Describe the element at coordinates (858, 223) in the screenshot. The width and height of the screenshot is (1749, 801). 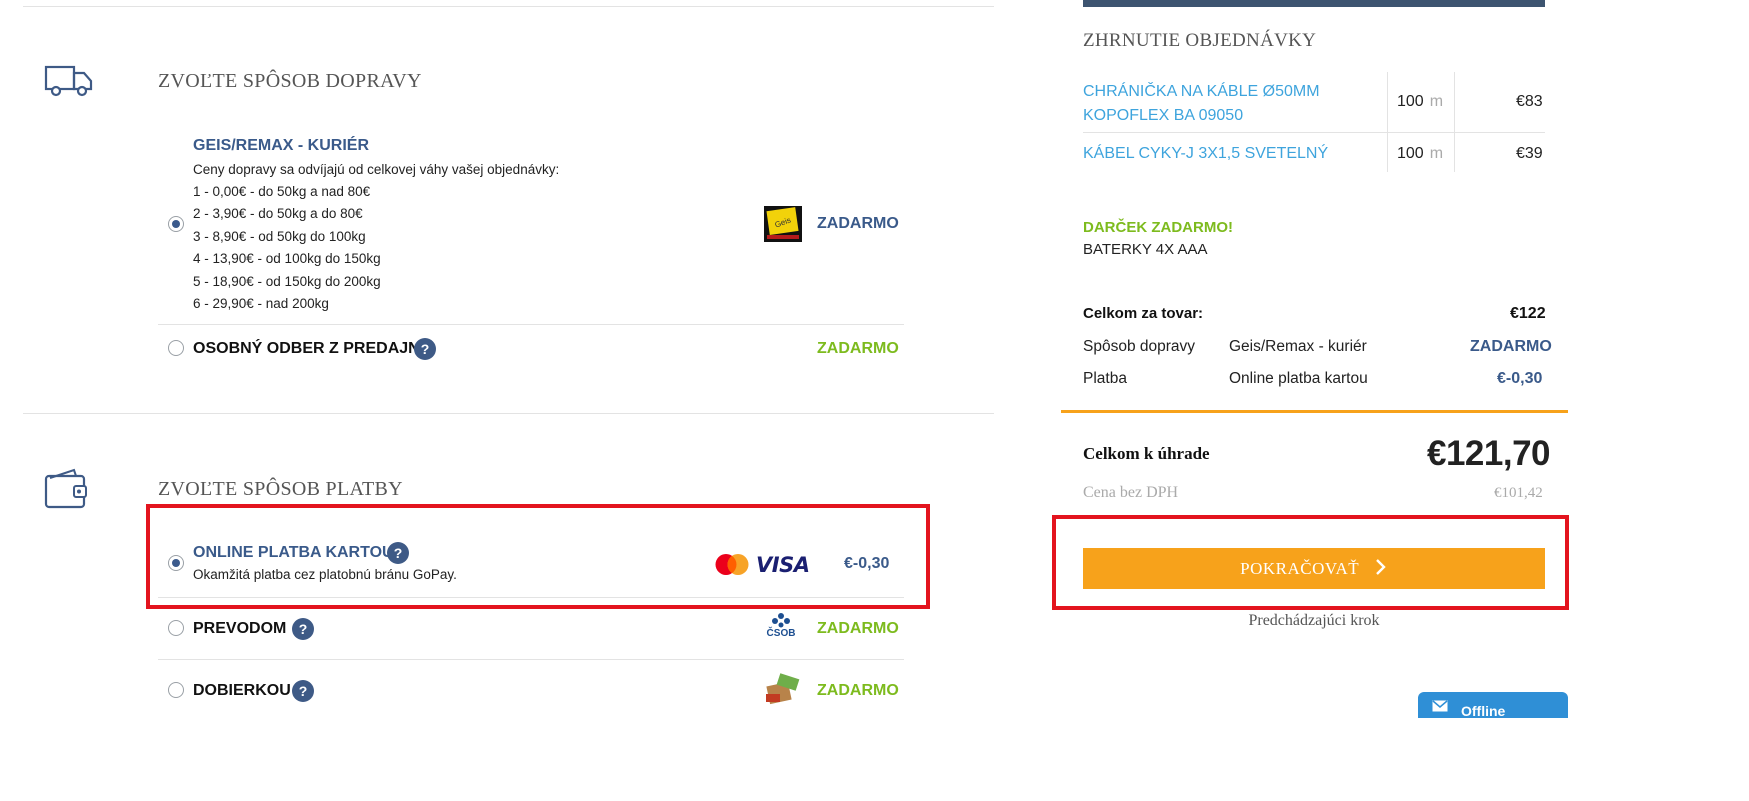
I see `shipping-geis-price: ZADARMO` at that location.